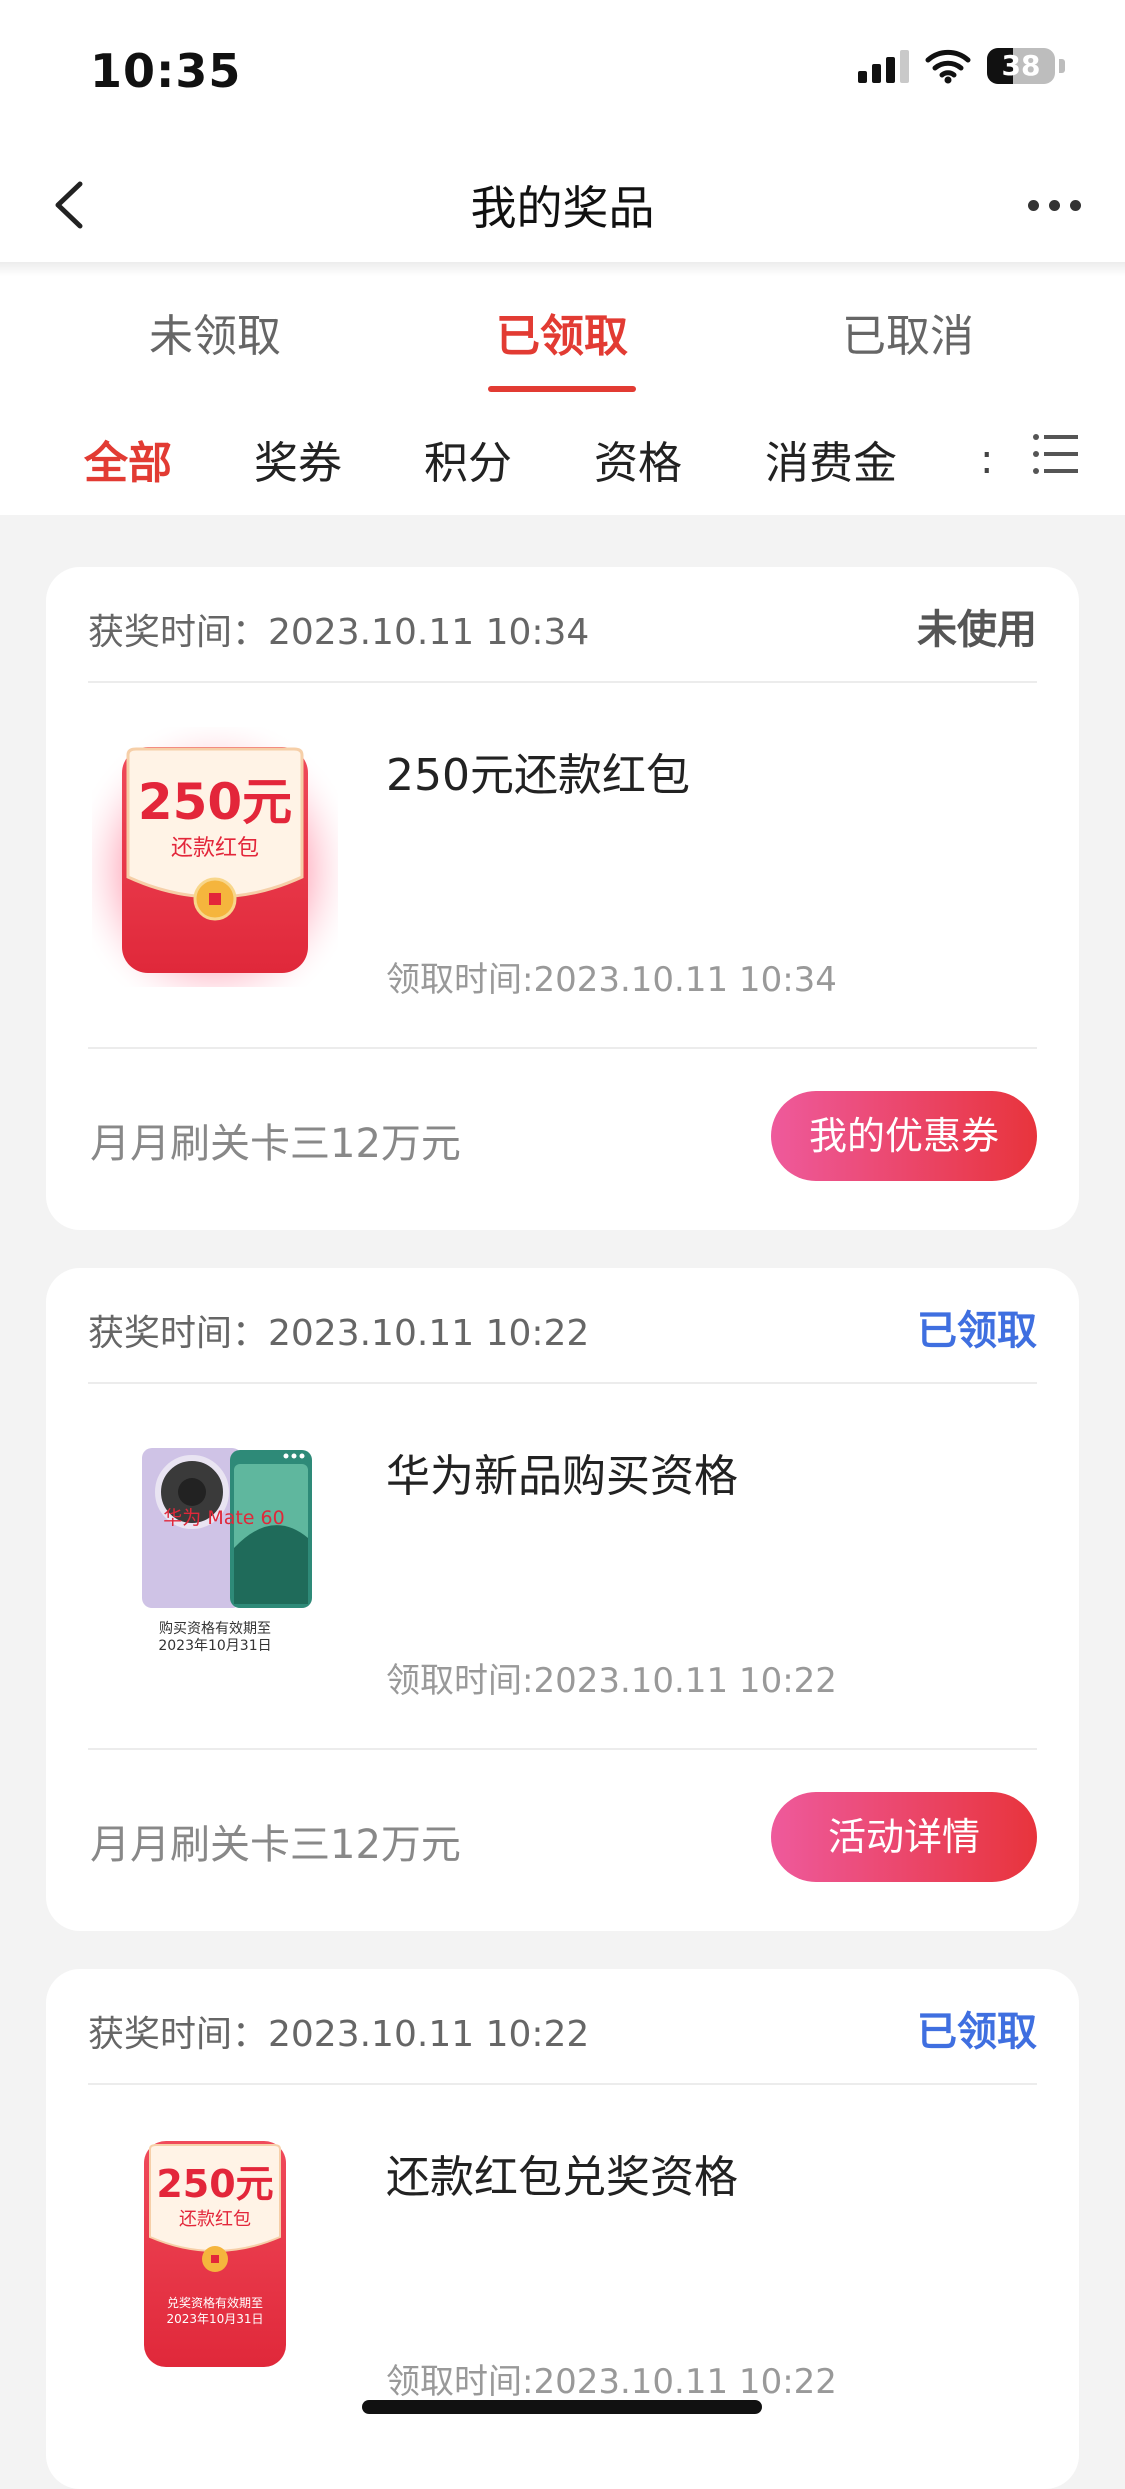 Image resolution: width=1125 pixels, height=2489 pixels. Describe the element at coordinates (215, 1629) in the screenshot. I see `qualification-validity: 购买资格有效期至` at that location.